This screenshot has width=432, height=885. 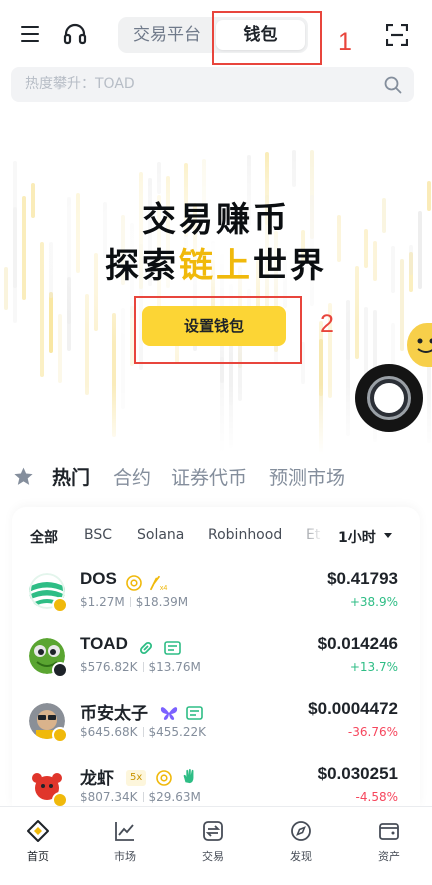 What do you see at coordinates (40, 844) in the screenshot?
I see `nav-home: 首页` at bounding box center [40, 844].